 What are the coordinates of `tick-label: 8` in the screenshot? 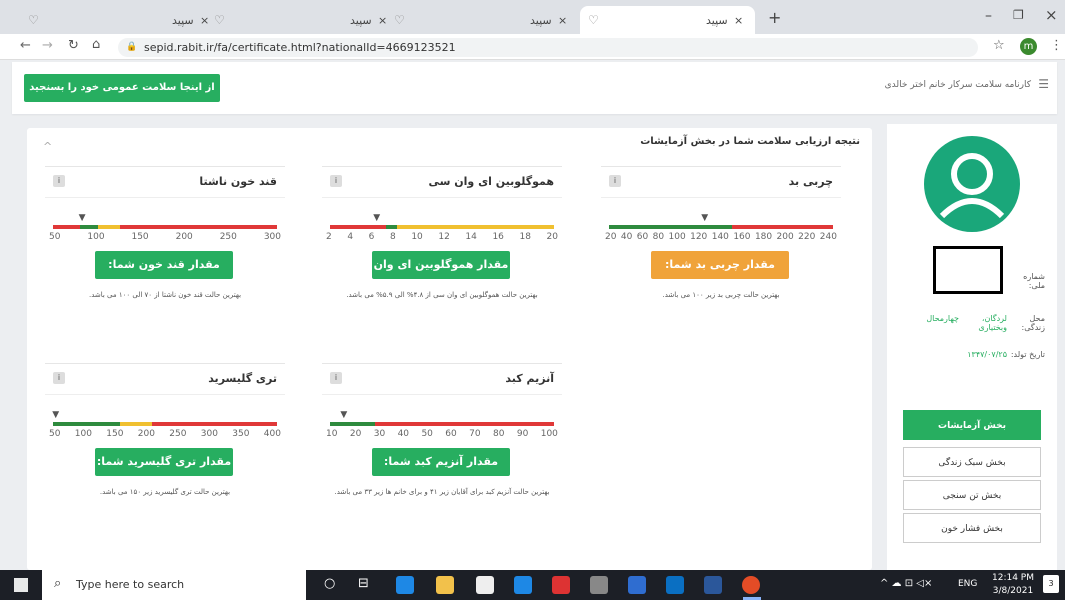 It's located at (392, 237).